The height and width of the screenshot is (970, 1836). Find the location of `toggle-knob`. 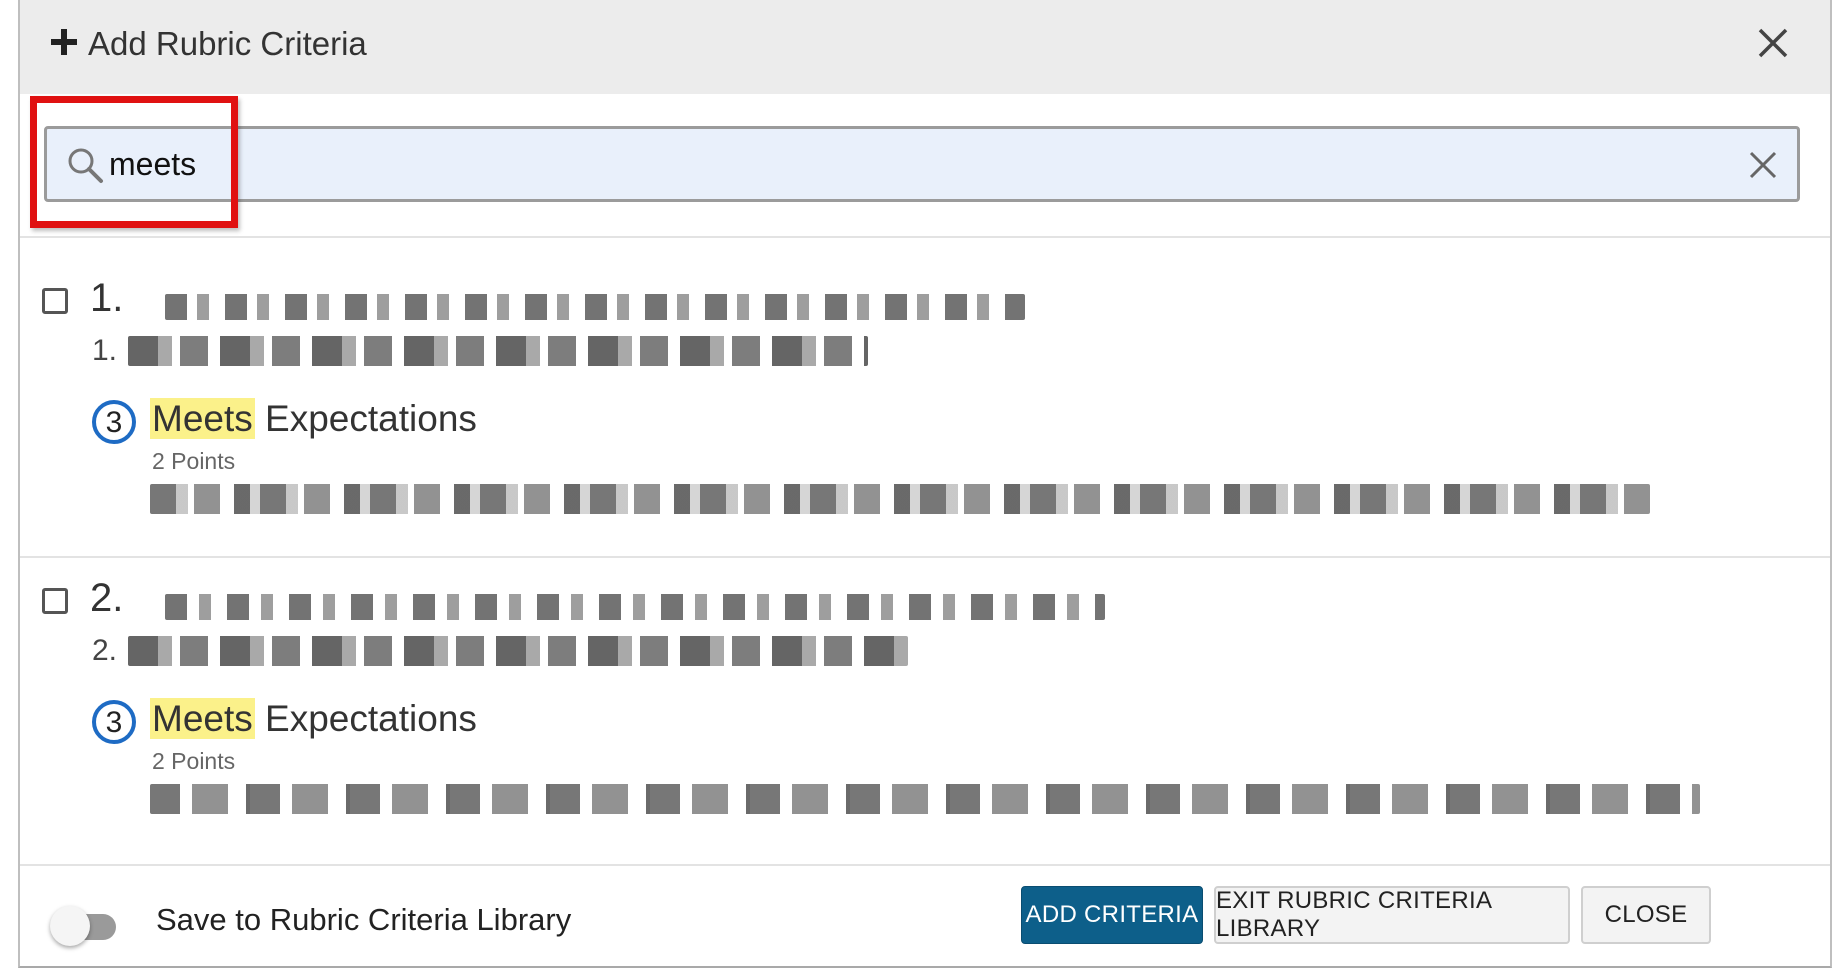

toggle-knob is located at coordinates (70, 926).